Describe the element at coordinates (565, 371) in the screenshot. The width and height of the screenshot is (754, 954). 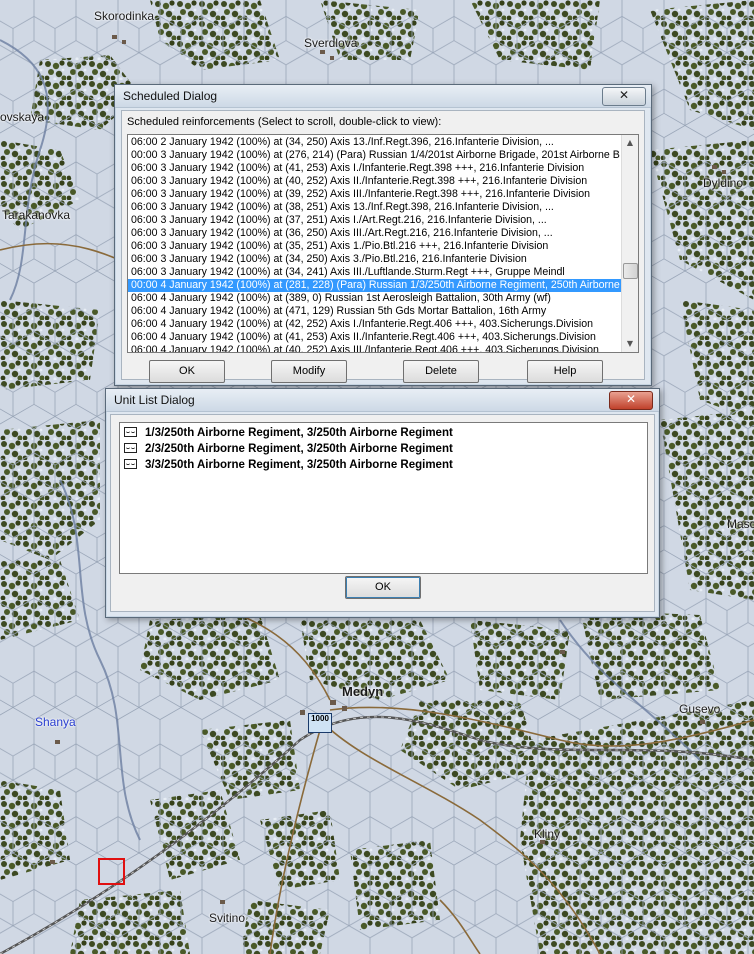
I see `help-button: Help` at that location.